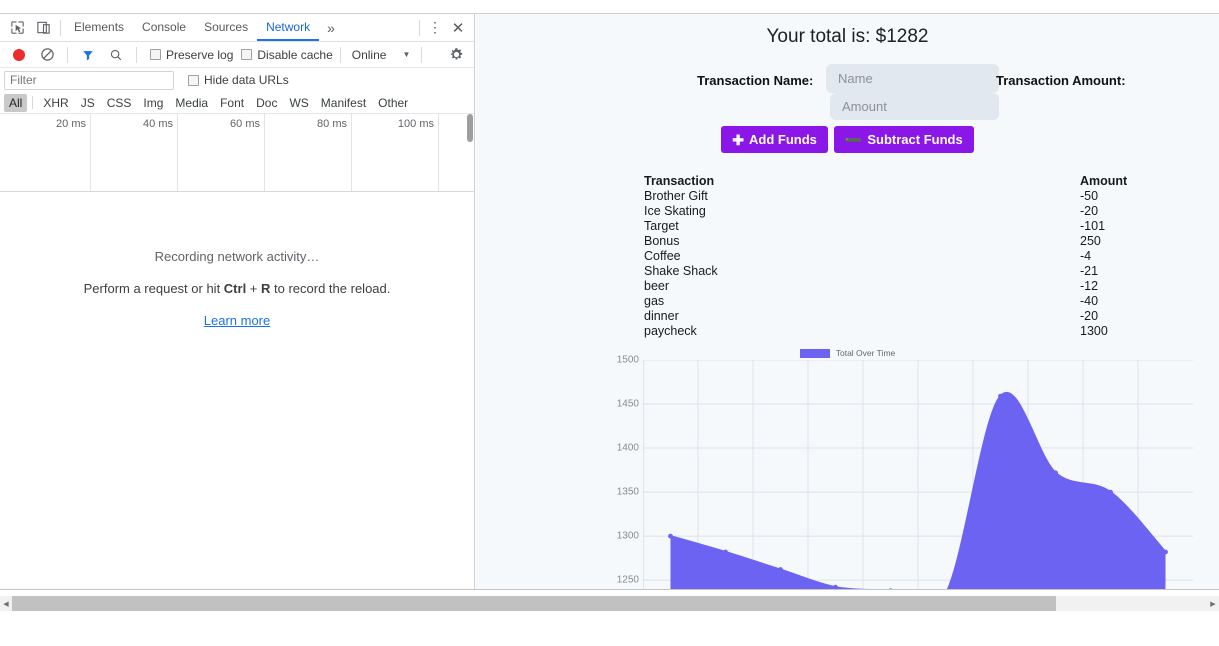 This screenshot has width=1219, height=646. Describe the element at coordinates (60, 27) in the screenshot. I see `toolbar-divider` at that location.